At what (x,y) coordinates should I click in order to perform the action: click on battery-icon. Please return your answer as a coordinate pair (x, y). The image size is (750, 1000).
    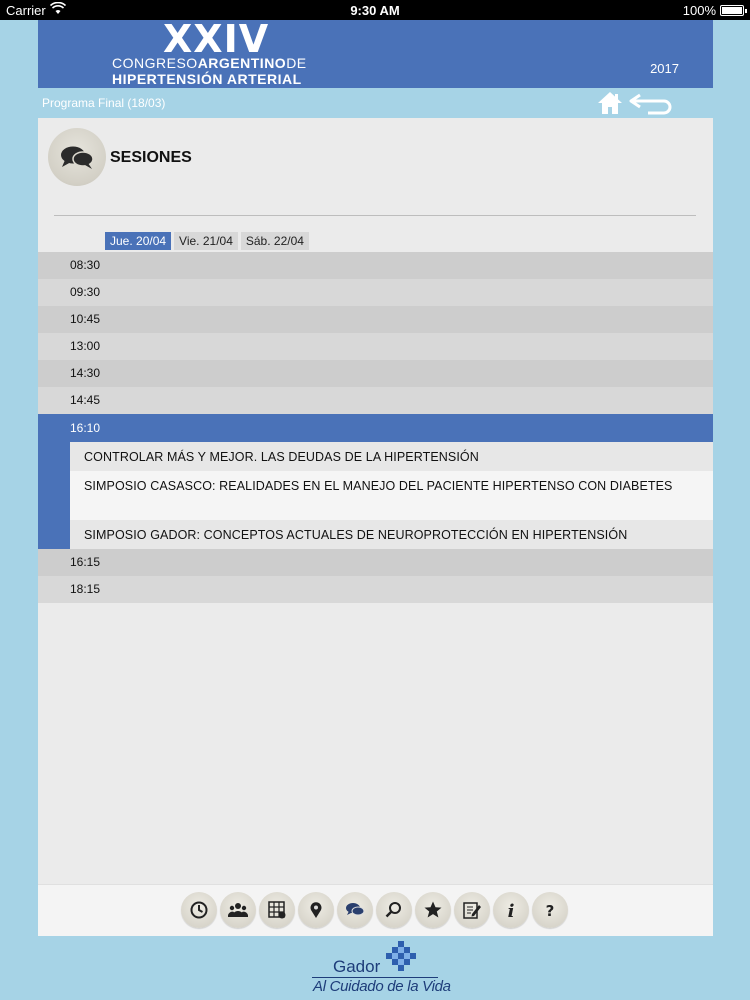
    Looking at the image, I should click on (733, 10).